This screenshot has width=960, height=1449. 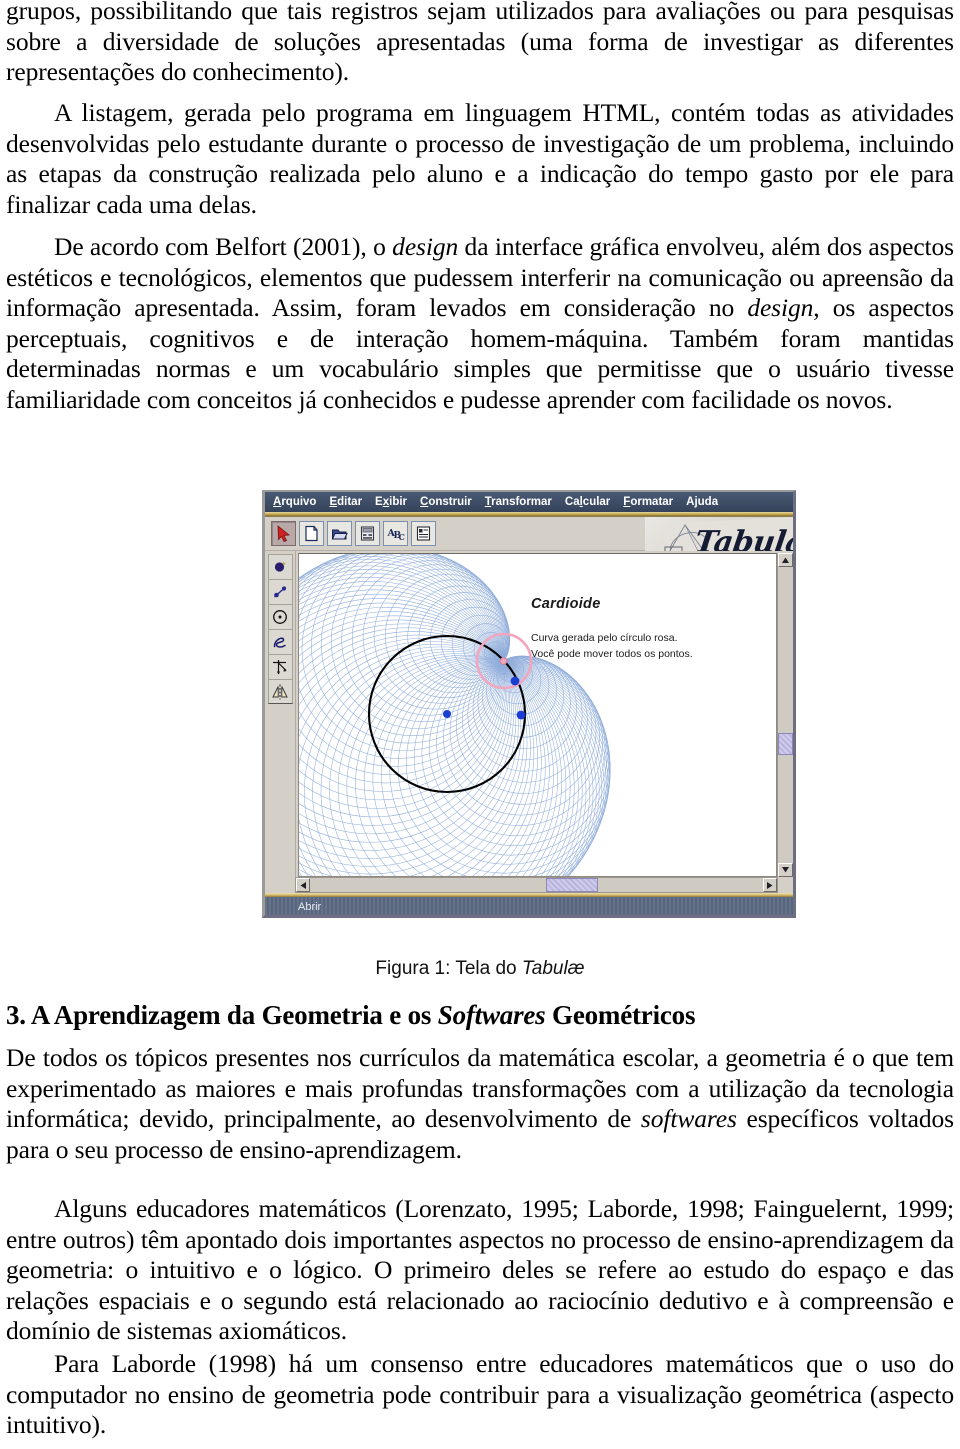 I want to click on heading-italic-softwares: Softwares, so click(x=491, y=1015).